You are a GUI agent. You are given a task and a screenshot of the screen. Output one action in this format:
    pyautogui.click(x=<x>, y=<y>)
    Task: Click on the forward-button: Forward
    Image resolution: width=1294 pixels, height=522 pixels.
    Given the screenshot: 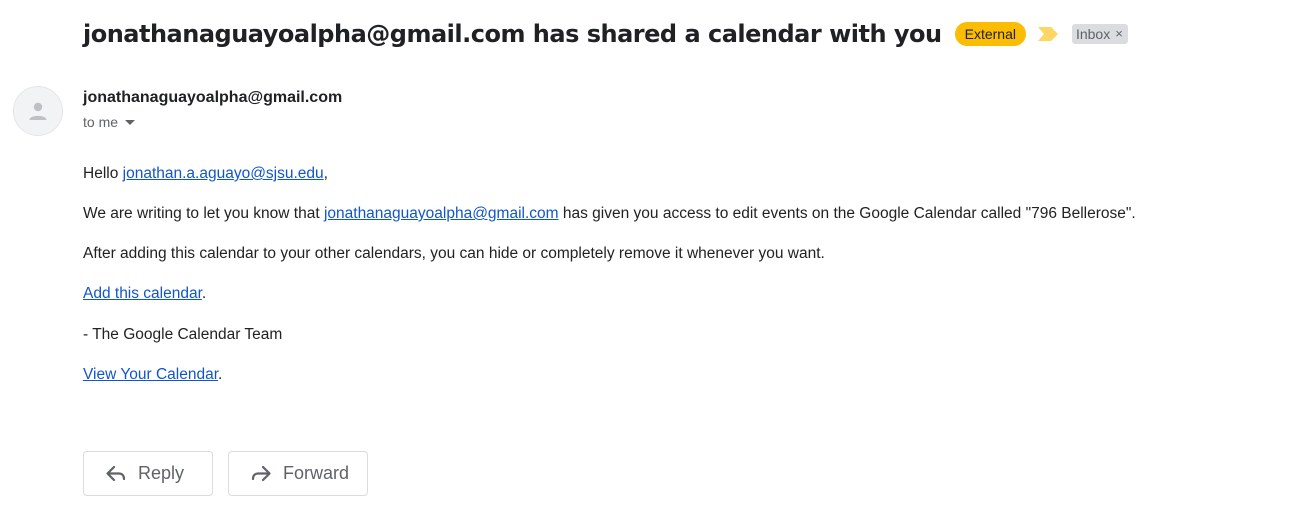 What is the action you would take?
    pyautogui.click(x=298, y=473)
    